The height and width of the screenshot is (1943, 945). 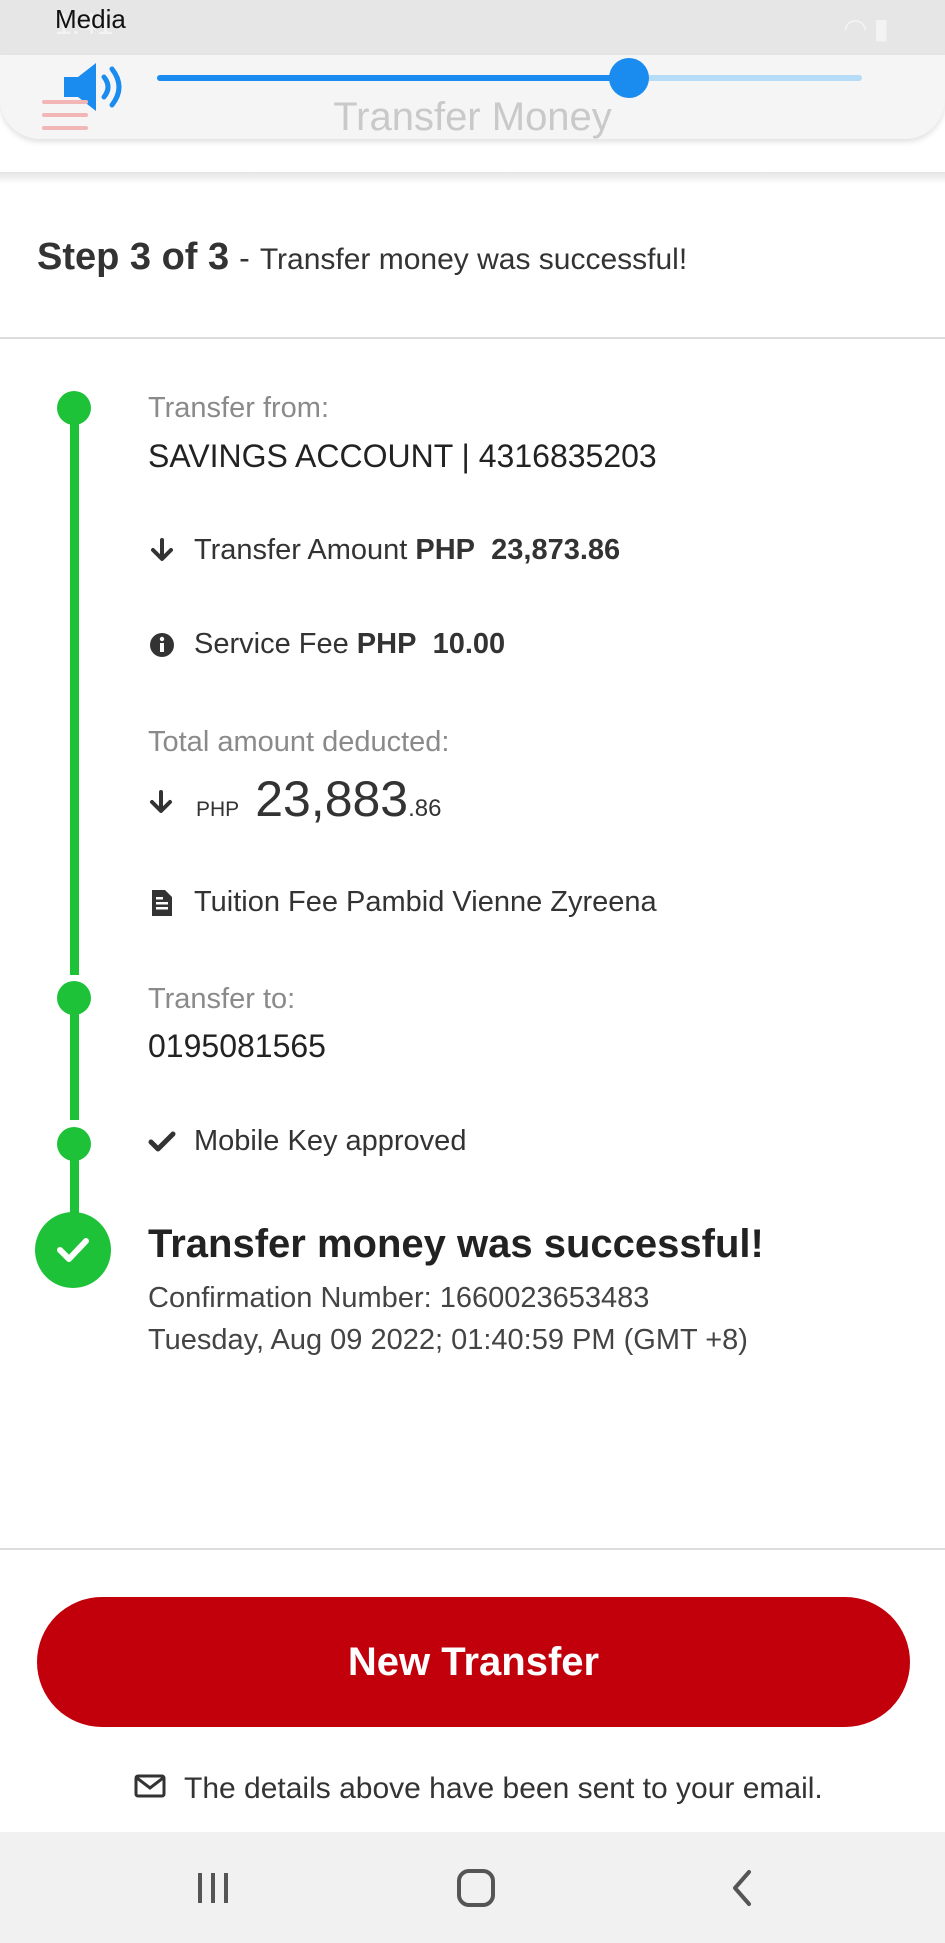 I want to click on page-title: Transfer Money, so click(x=472, y=117).